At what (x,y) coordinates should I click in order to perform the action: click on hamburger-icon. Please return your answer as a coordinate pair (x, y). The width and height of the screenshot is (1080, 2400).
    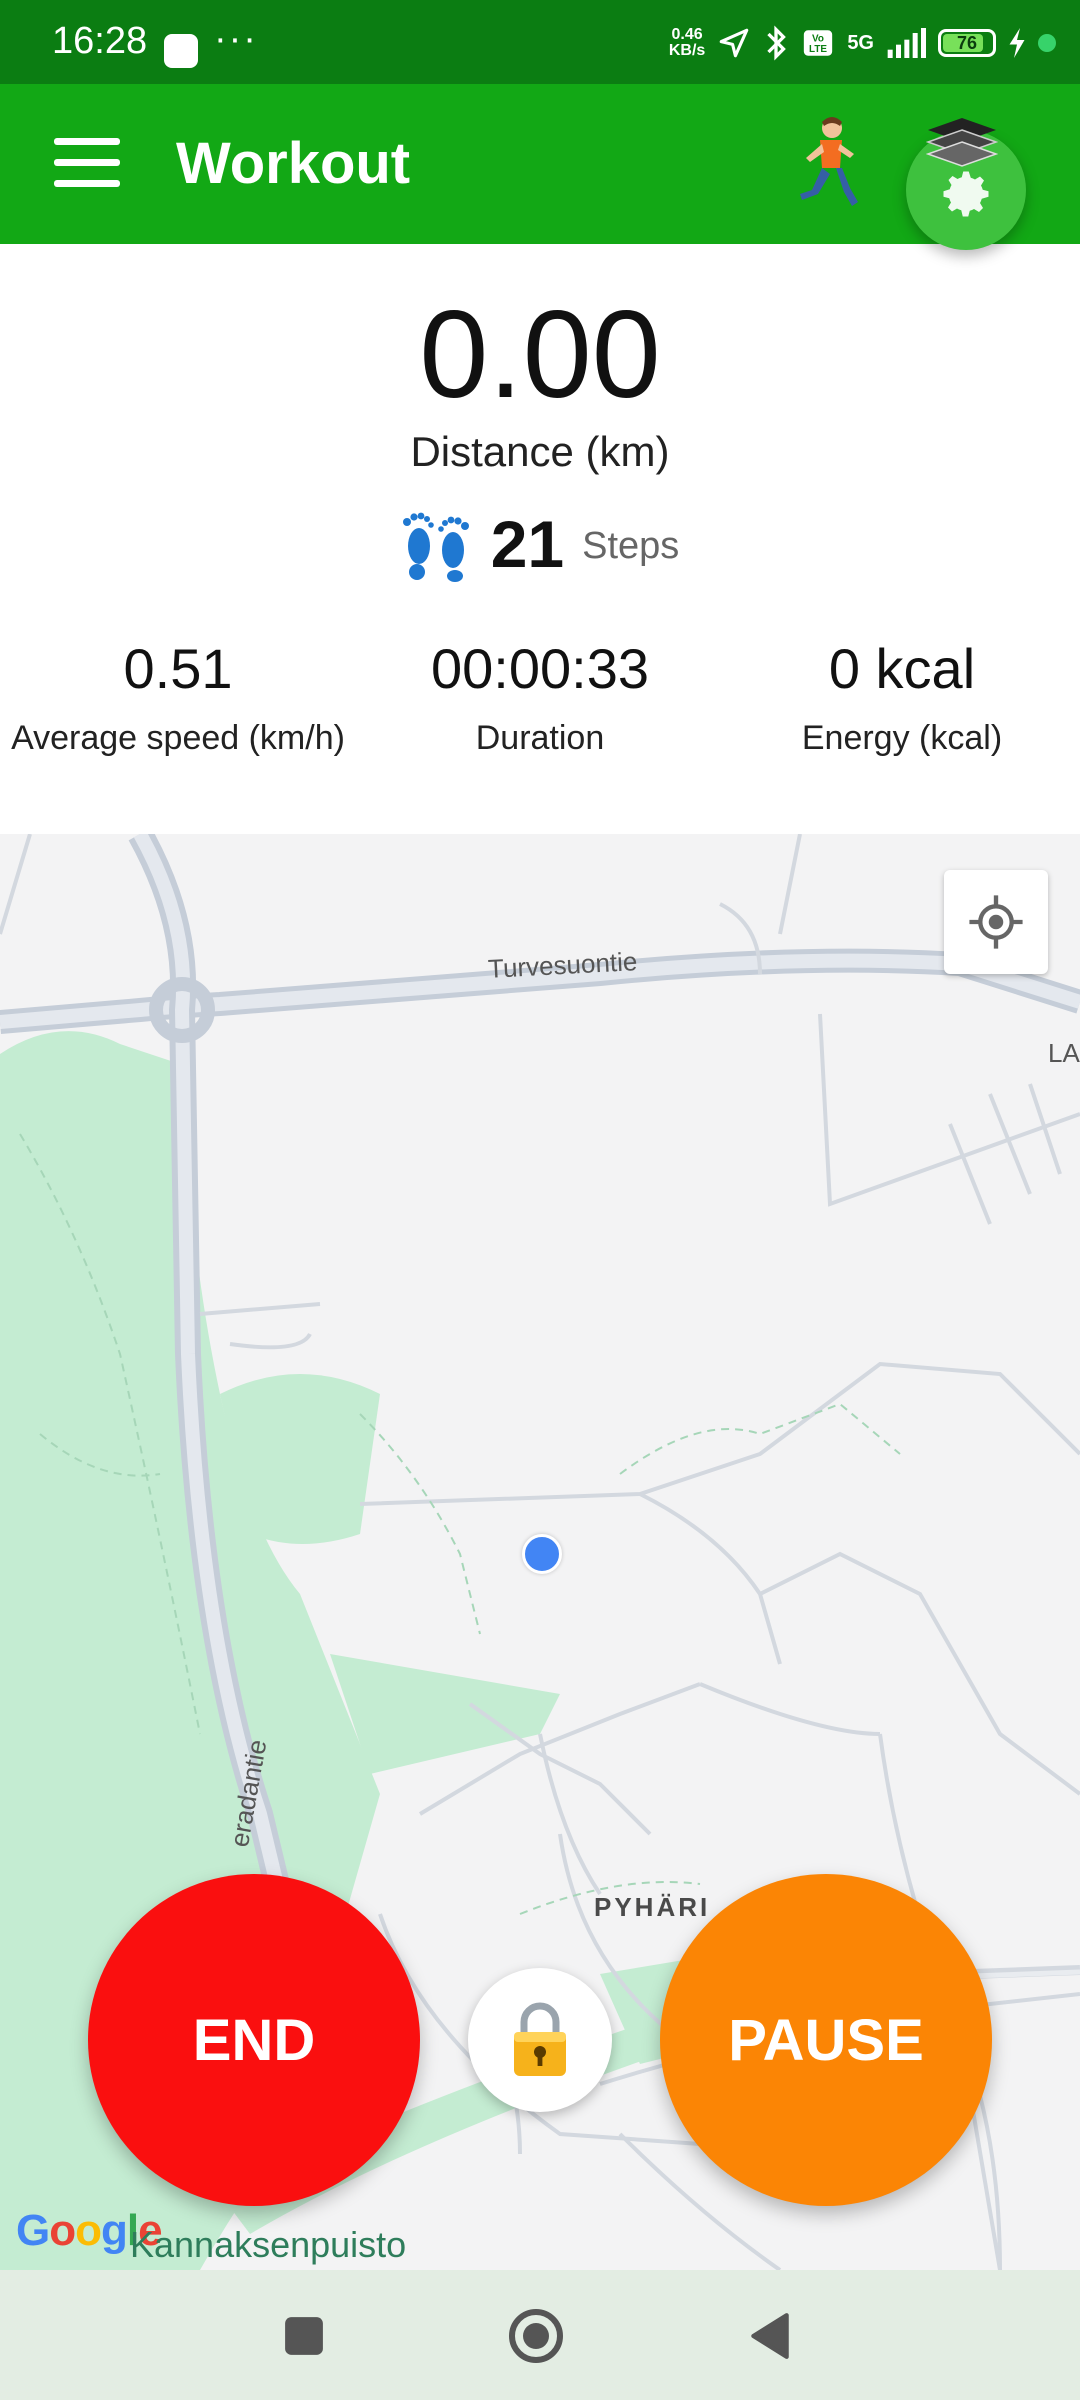
    Looking at the image, I should click on (87, 163).